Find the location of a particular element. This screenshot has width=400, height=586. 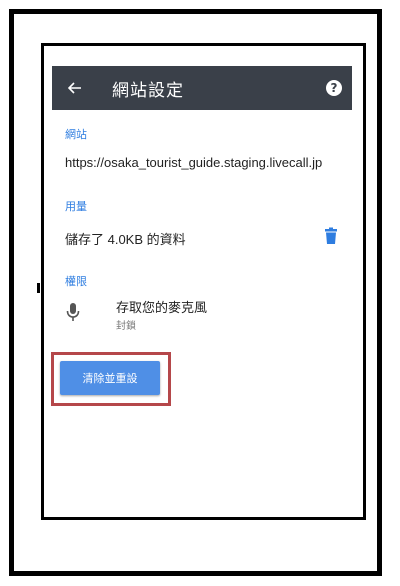

app-toolbar: 網站設定 ? is located at coordinates (202, 88).